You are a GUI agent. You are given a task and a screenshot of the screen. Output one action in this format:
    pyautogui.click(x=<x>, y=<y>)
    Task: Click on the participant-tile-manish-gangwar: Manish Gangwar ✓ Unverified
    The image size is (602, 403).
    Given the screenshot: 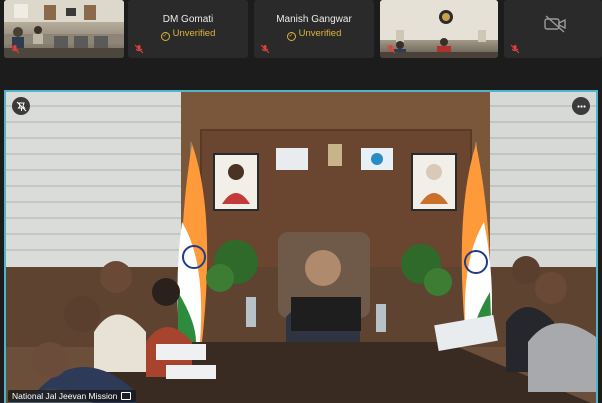 What is the action you would take?
    pyautogui.click(x=314, y=29)
    